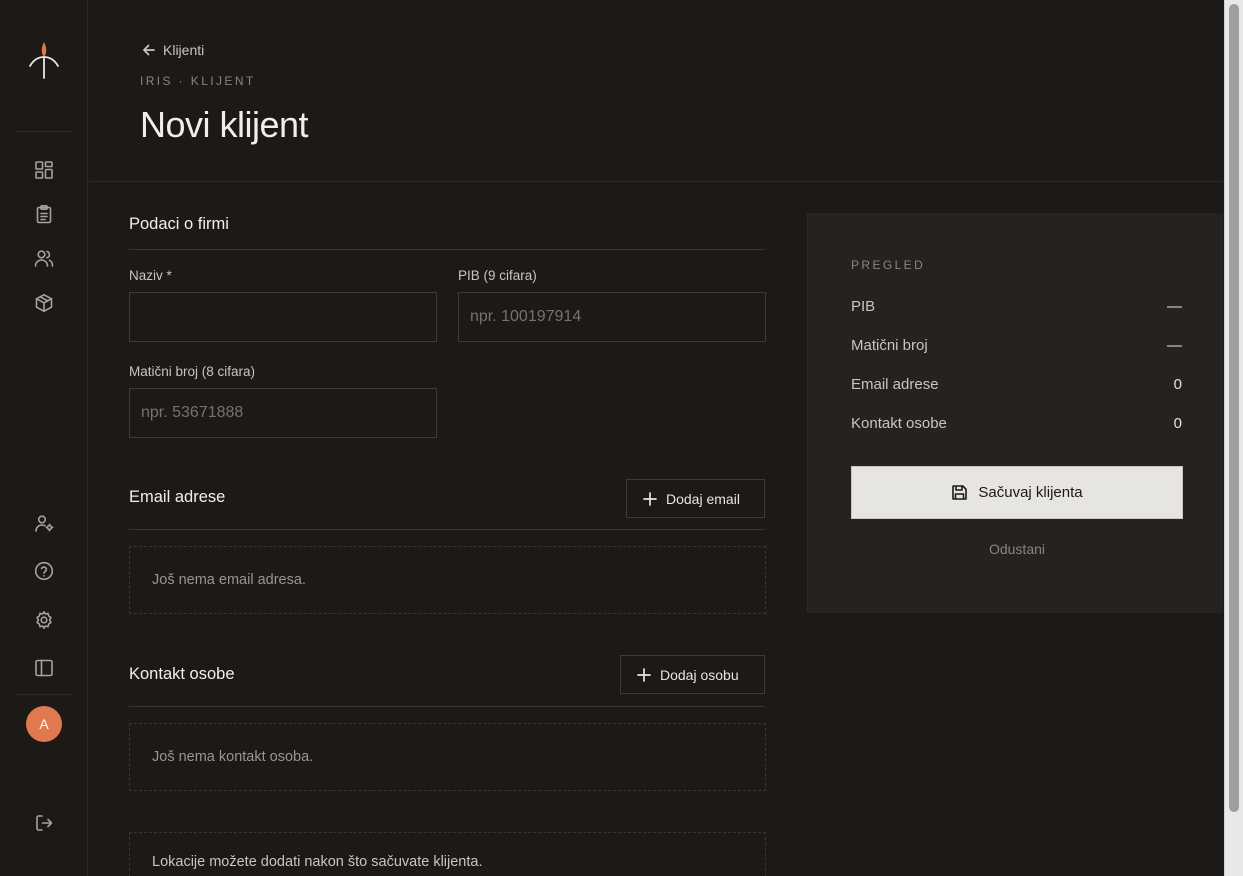  What do you see at coordinates (1016, 384) in the screenshot?
I see `summary-row-emails: Email adrese 0` at bounding box center [1016, 384].